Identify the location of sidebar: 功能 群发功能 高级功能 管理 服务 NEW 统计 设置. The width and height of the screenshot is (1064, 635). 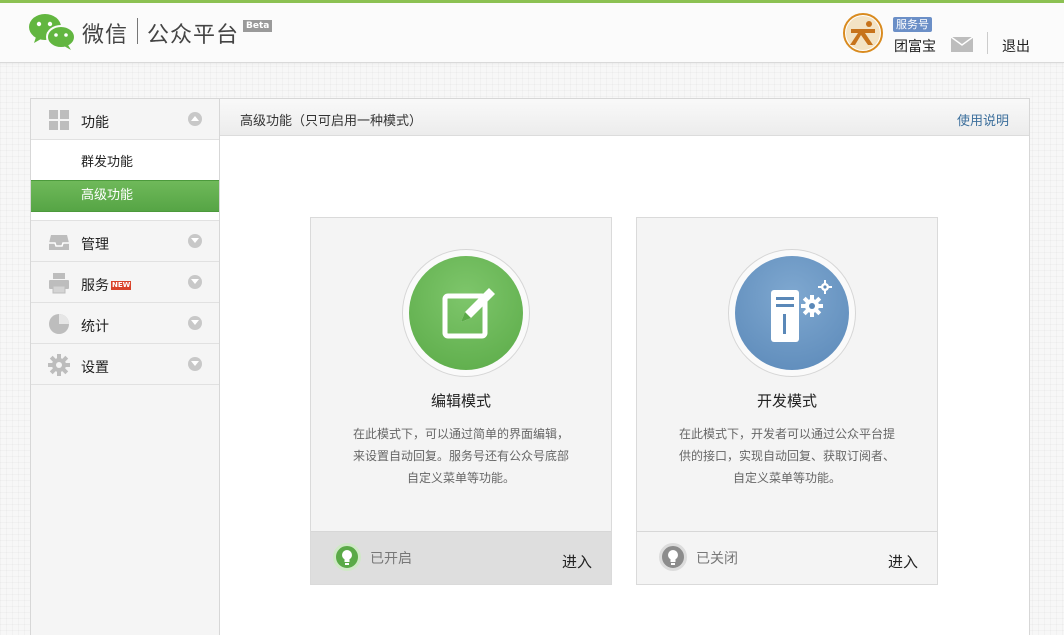
(125, 367).